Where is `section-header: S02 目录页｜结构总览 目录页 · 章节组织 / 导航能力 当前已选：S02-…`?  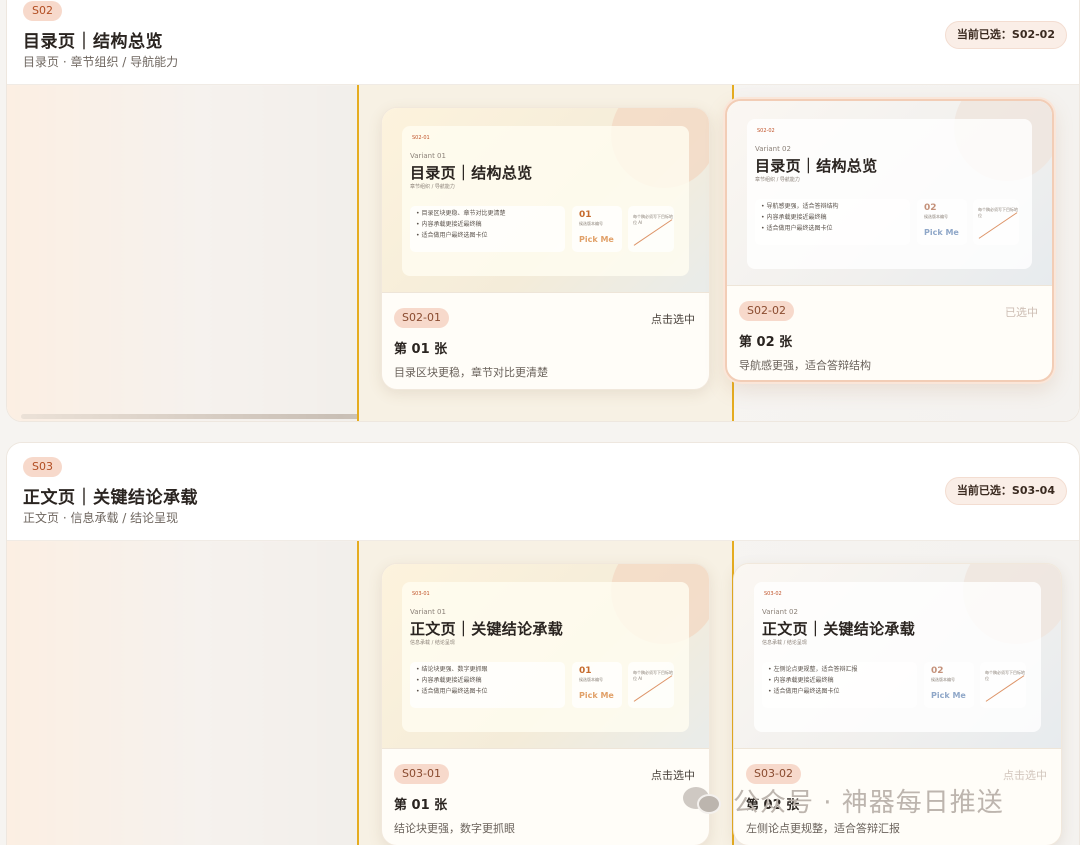 section-header: S02 目录页｜结构总览 目录页 · 章节组织 / 导航能力 当前已选：S02-… is located at coordinates (543, 42).